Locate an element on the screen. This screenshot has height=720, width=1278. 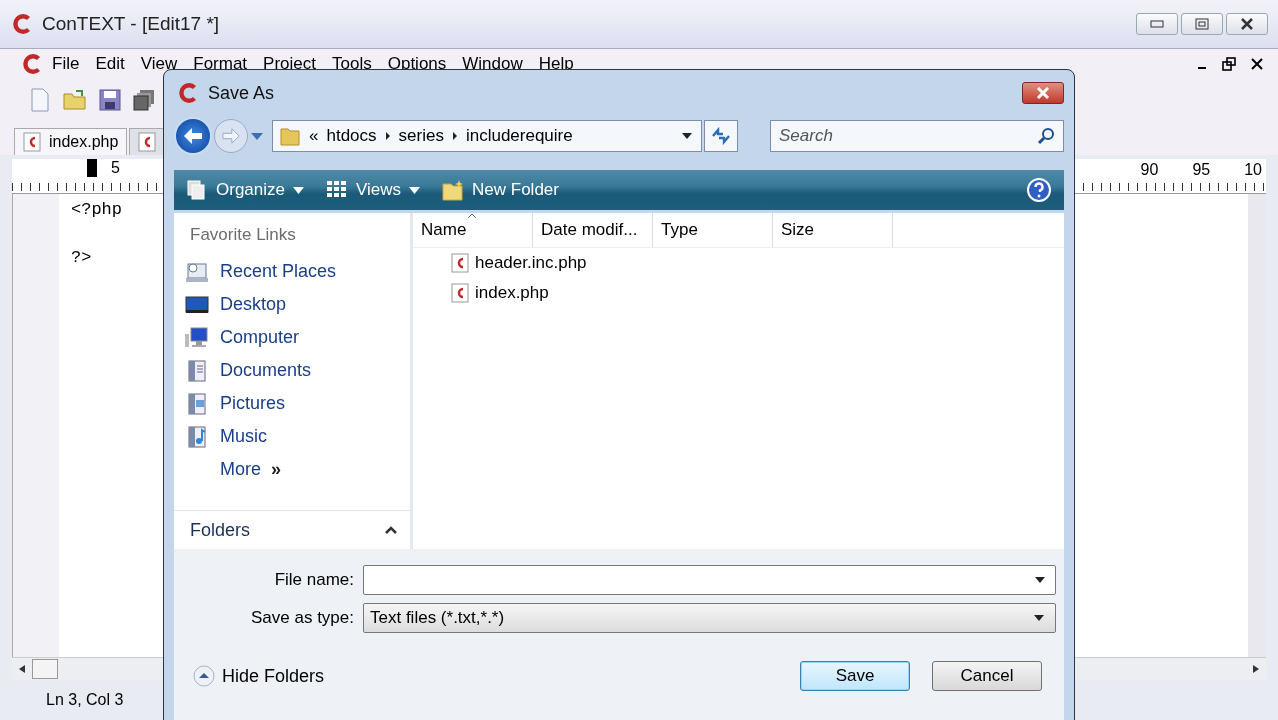
minimize-button is located at coordinates (1157, 24).